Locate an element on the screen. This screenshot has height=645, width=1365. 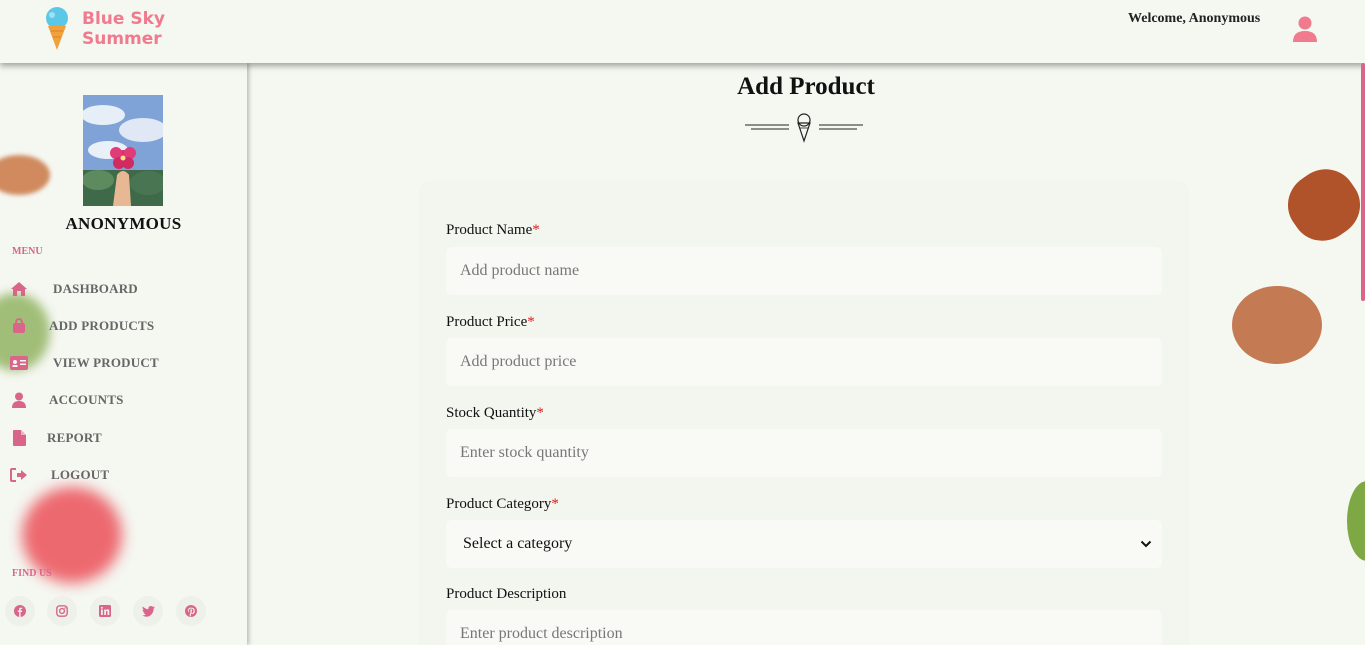
brand-line-2: Summer is located at coordinates (122, 39).